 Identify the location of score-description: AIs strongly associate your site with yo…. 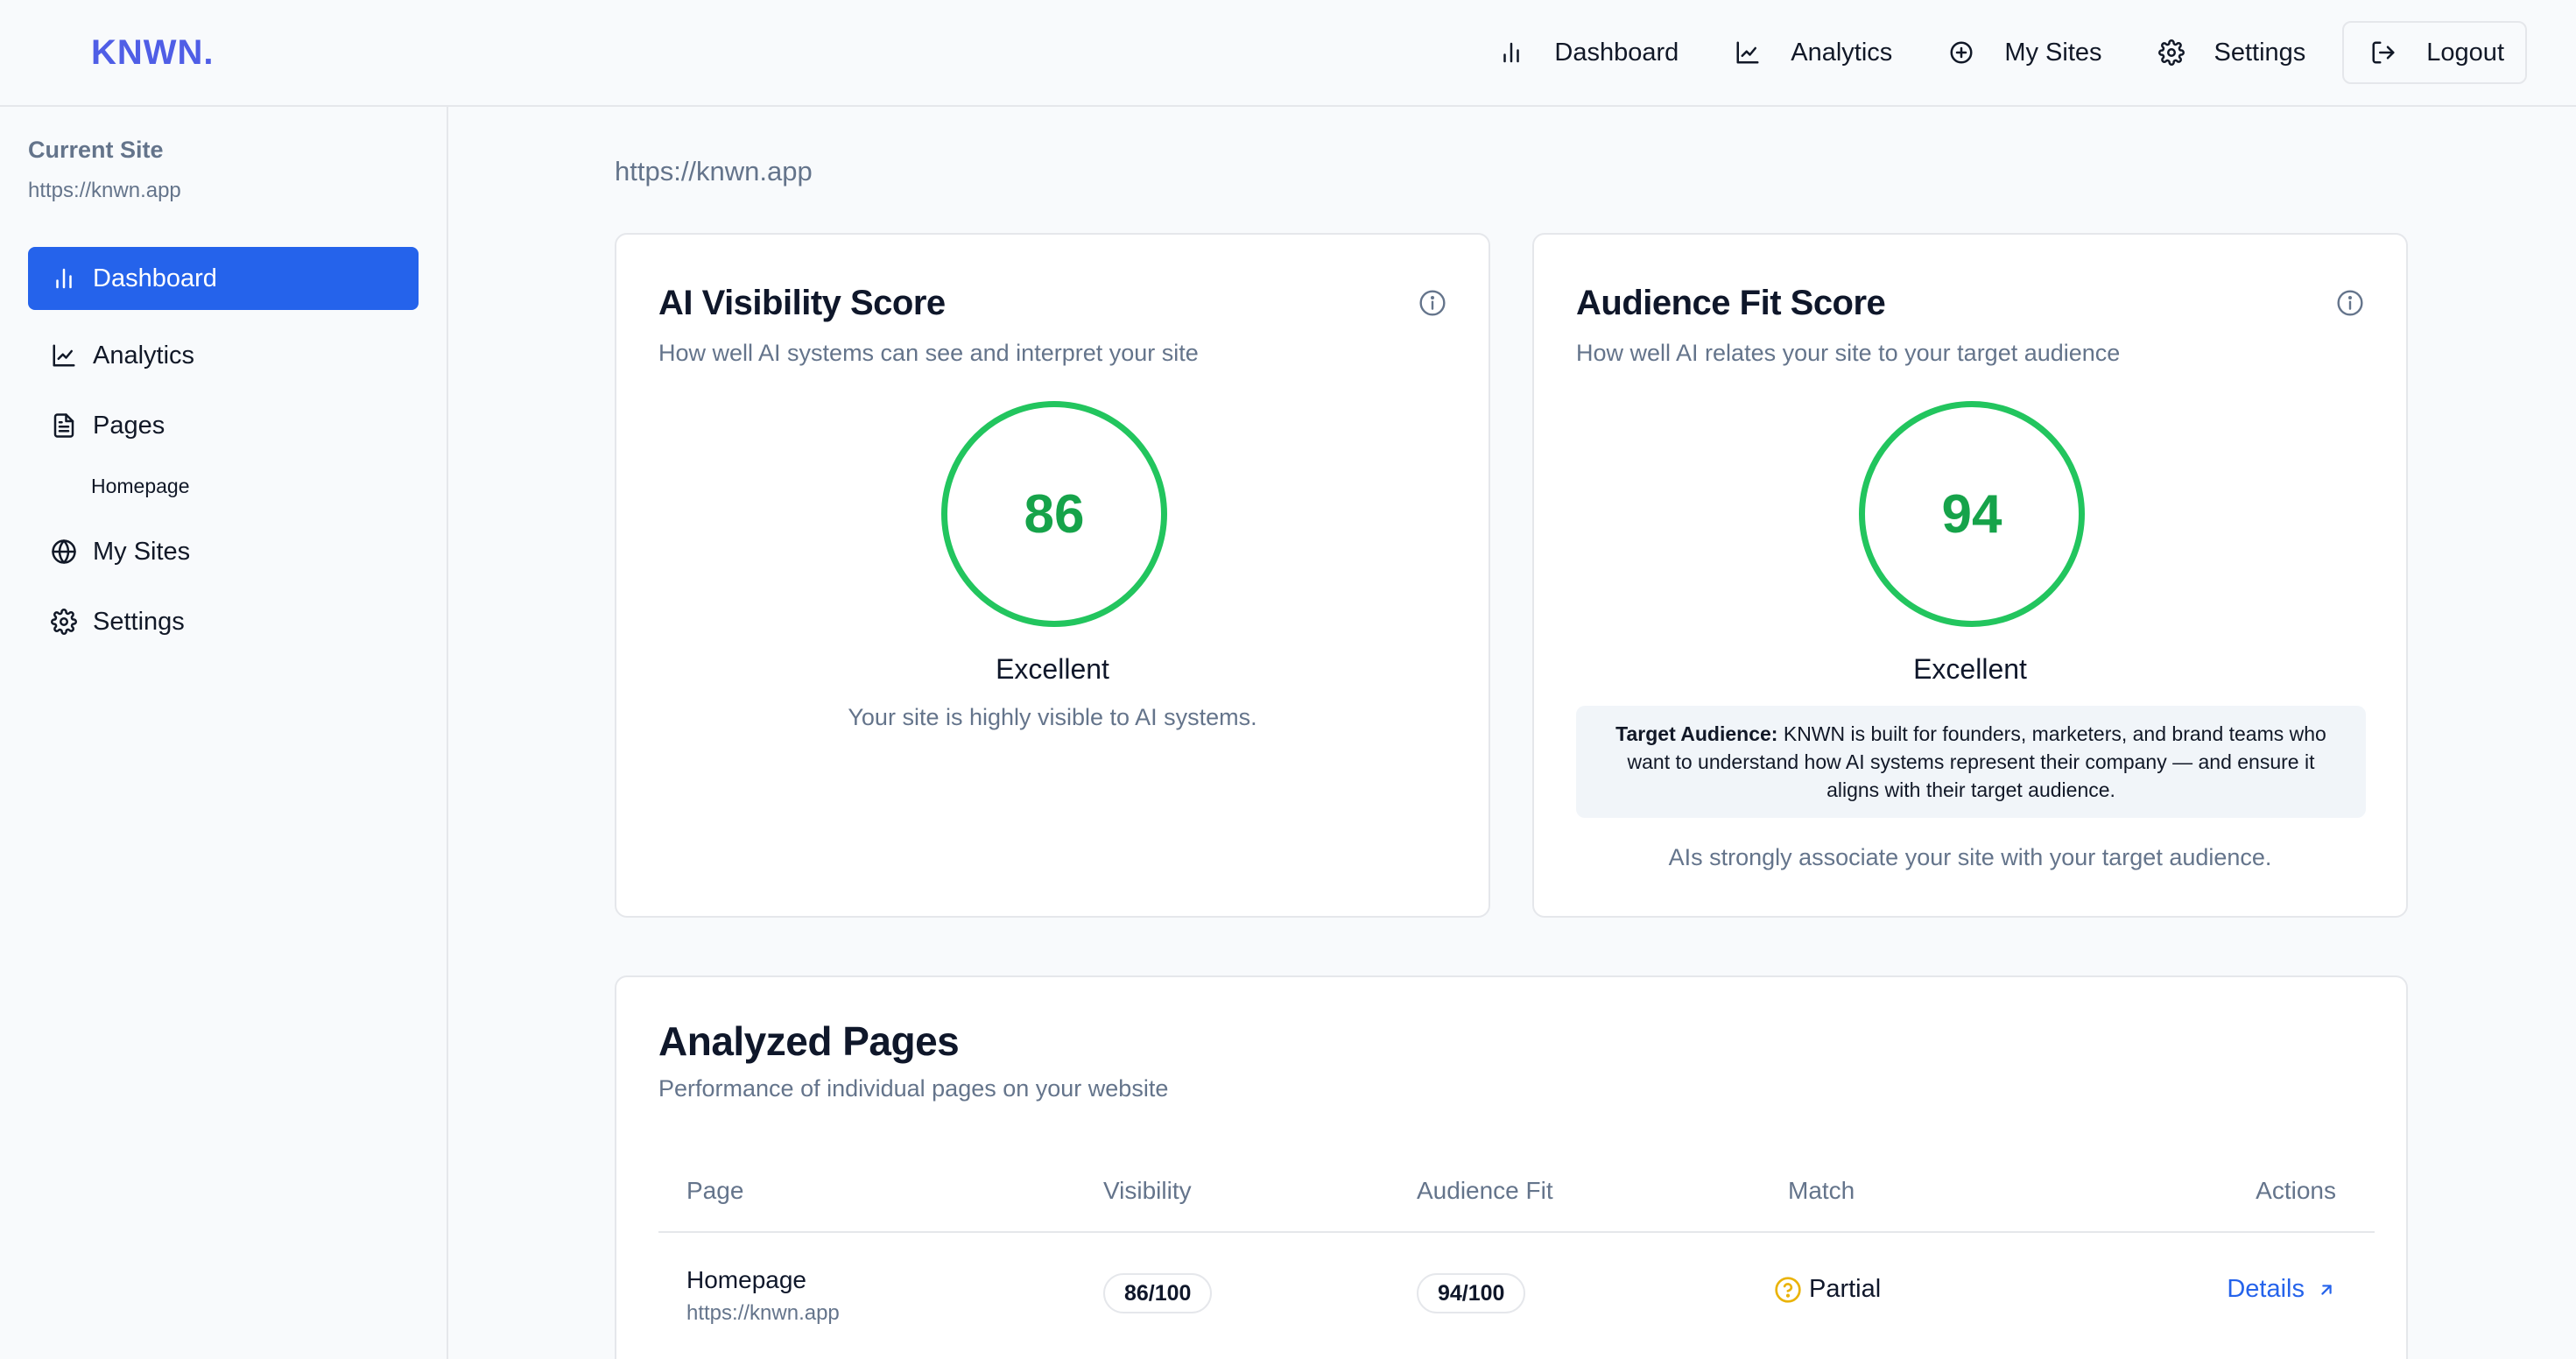
(1970, 857).